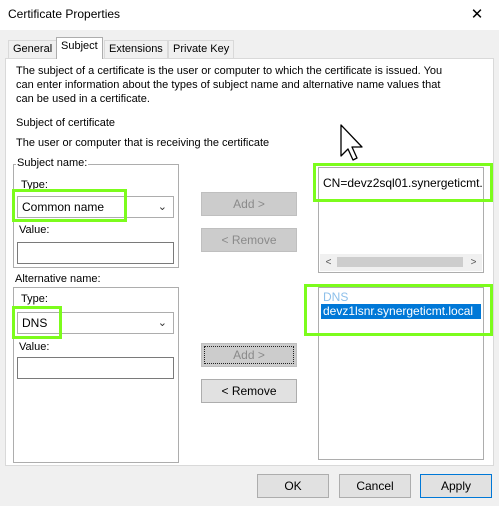 The image size is (499, 506). Describe the element at coordinates (37, 322) in the screenshot. I see `highlight-alt-type` at that location.